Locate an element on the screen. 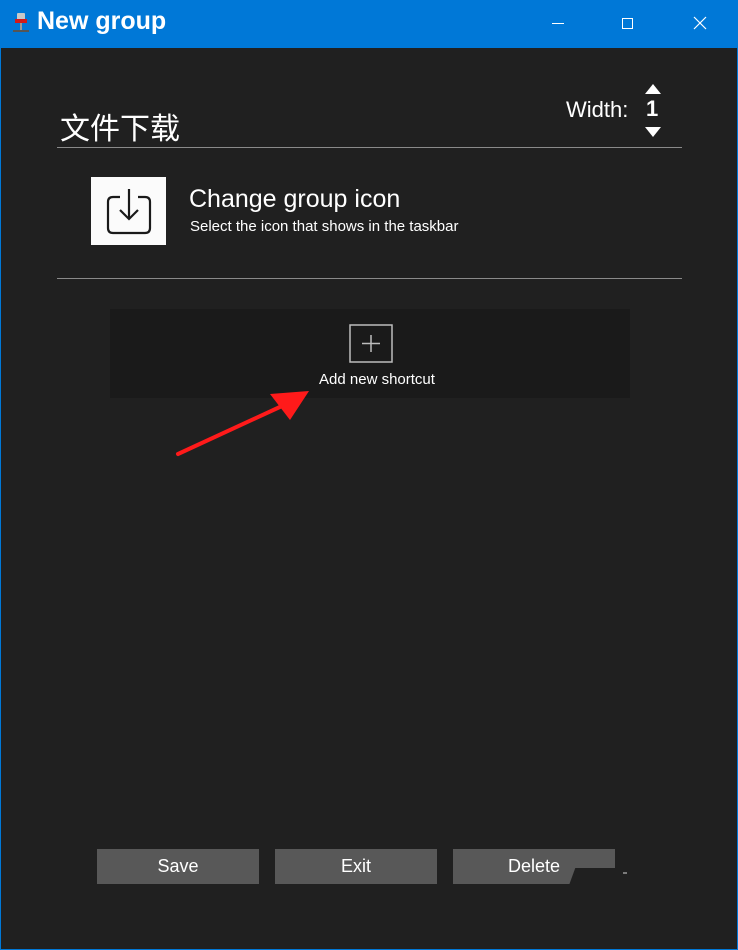  group-name-field: 文件下载 is located at coordinates (120, 126).